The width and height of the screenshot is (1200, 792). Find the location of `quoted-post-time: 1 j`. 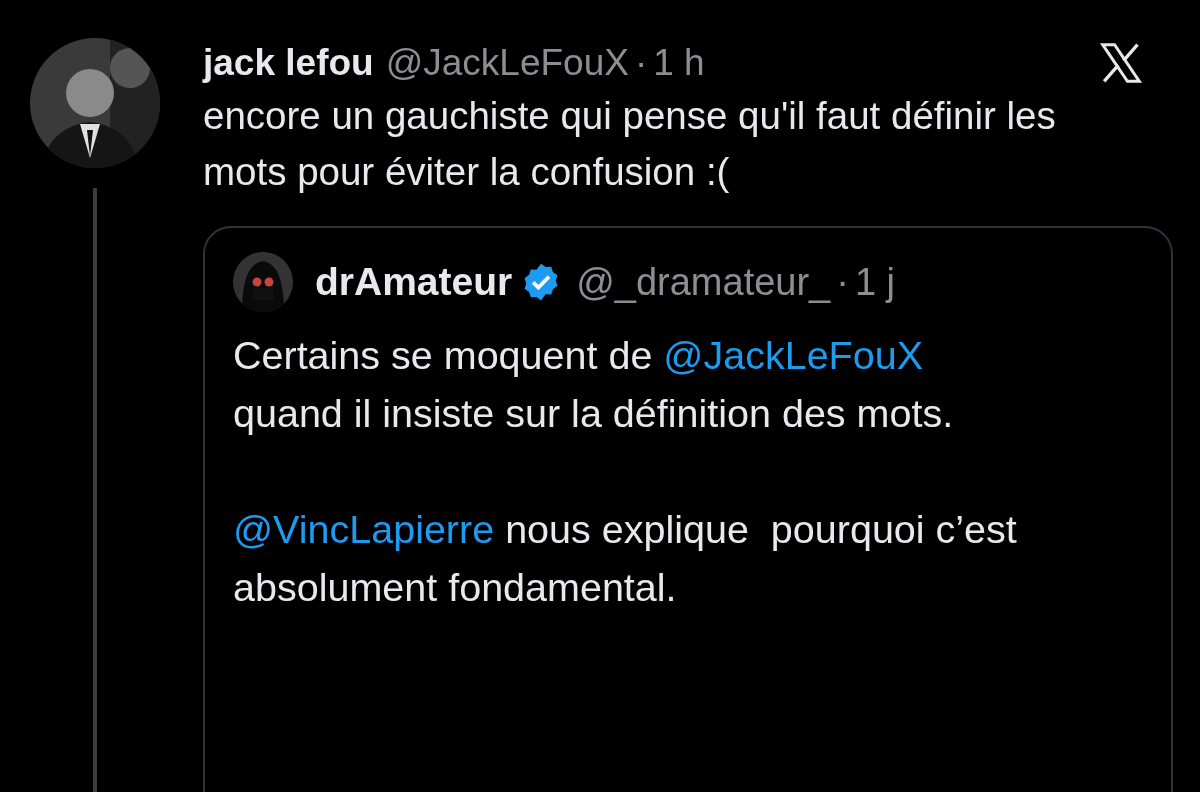

quoted-post-time: 1 j is located at coordinates (875, 282).